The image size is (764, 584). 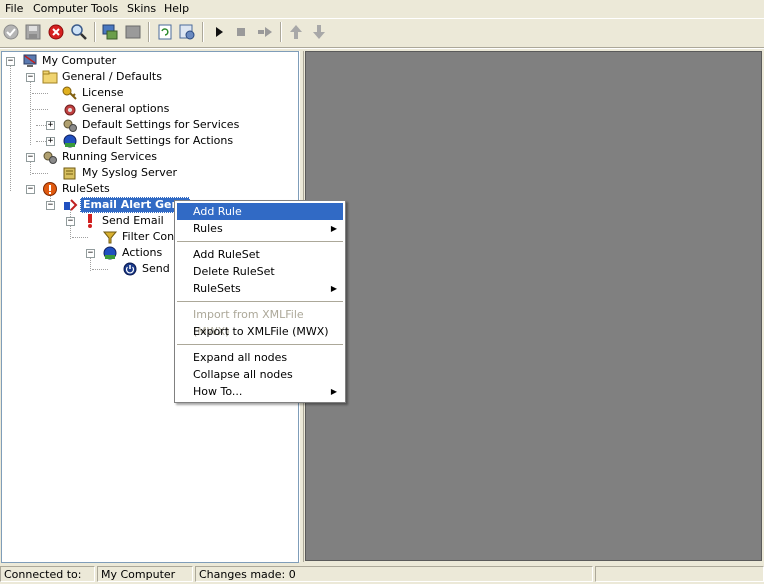 I want to click on tree-node-default-services: + Default Settings for Services, so click(x=147, y=125).